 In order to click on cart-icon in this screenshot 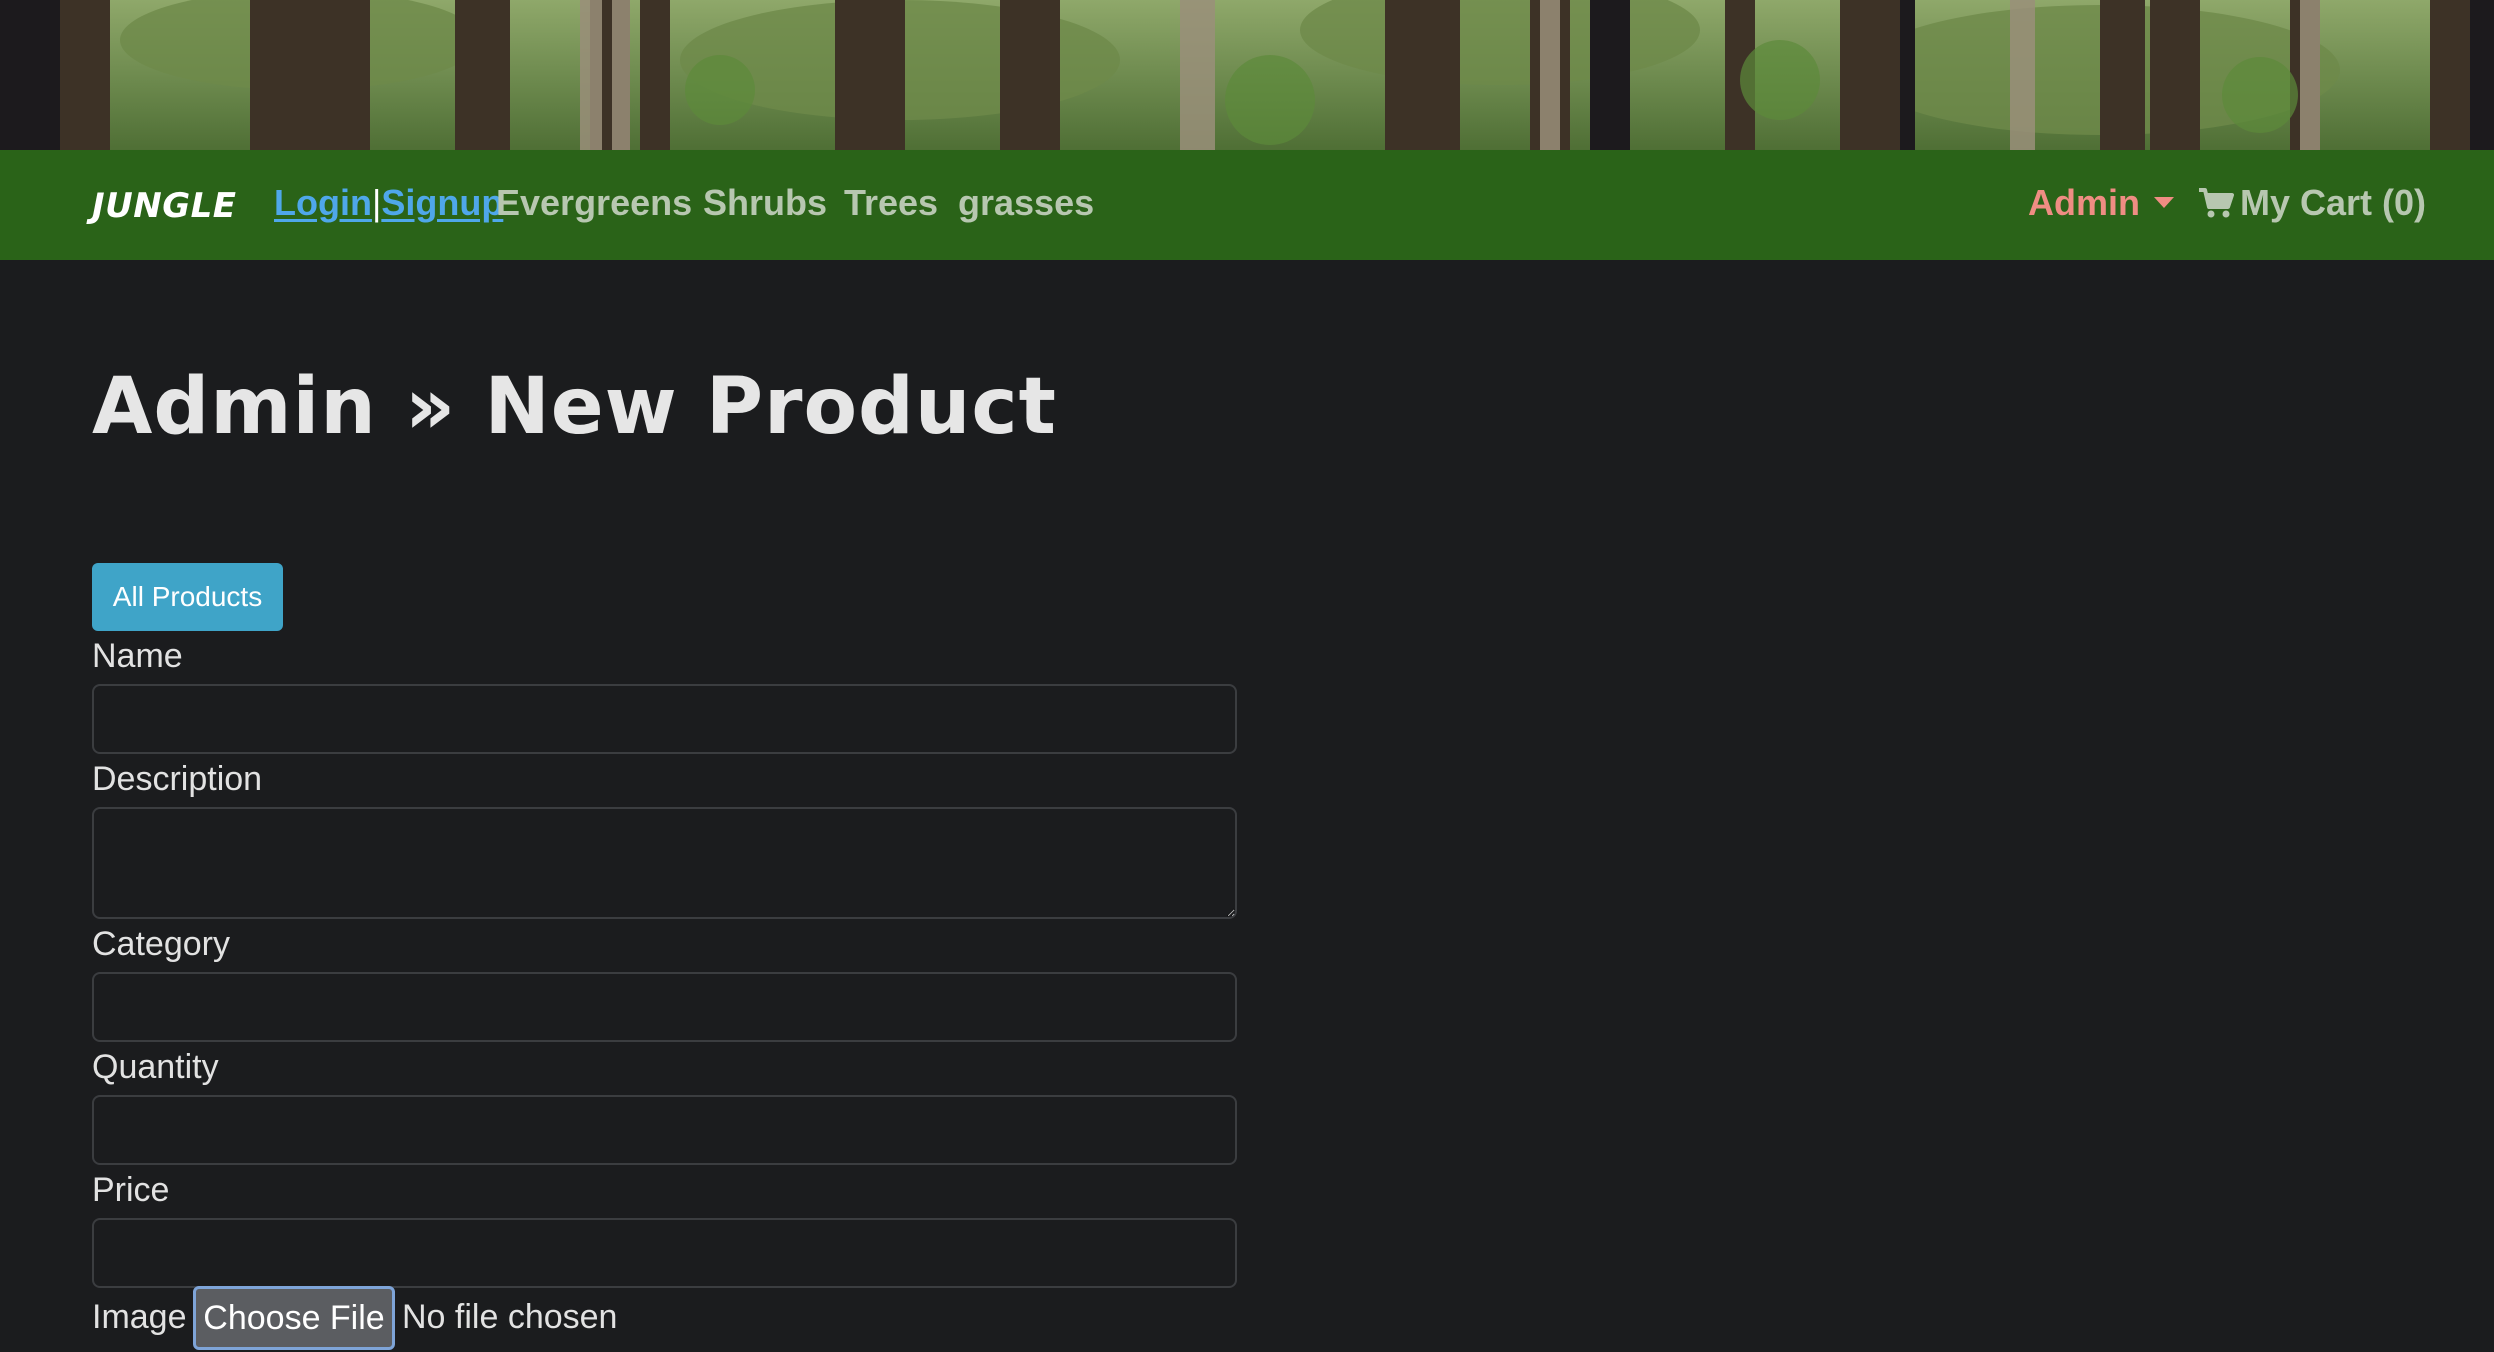, I will do `click(2216, 203)`.